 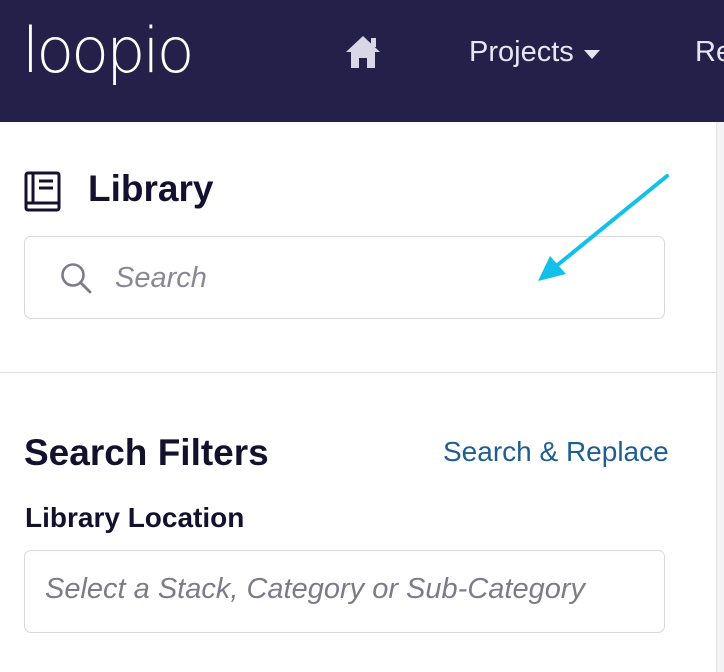 I want to click on search-icon, so click(x=76, y=278).